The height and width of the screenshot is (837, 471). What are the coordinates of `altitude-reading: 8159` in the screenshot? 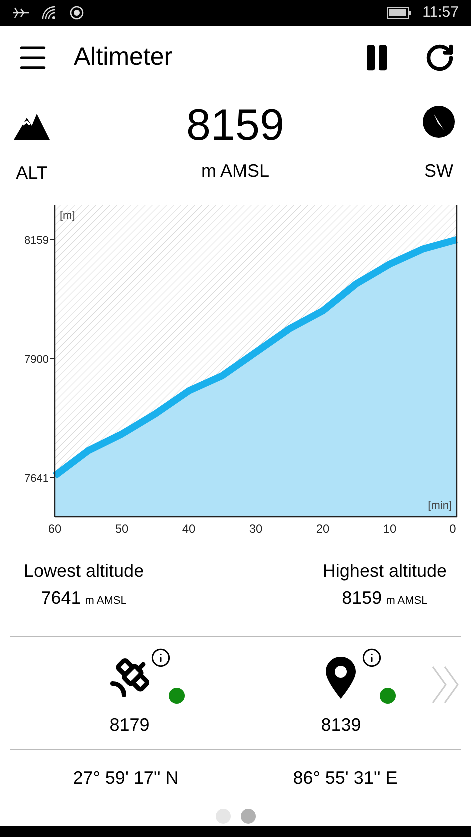 It's located at (235, 126).